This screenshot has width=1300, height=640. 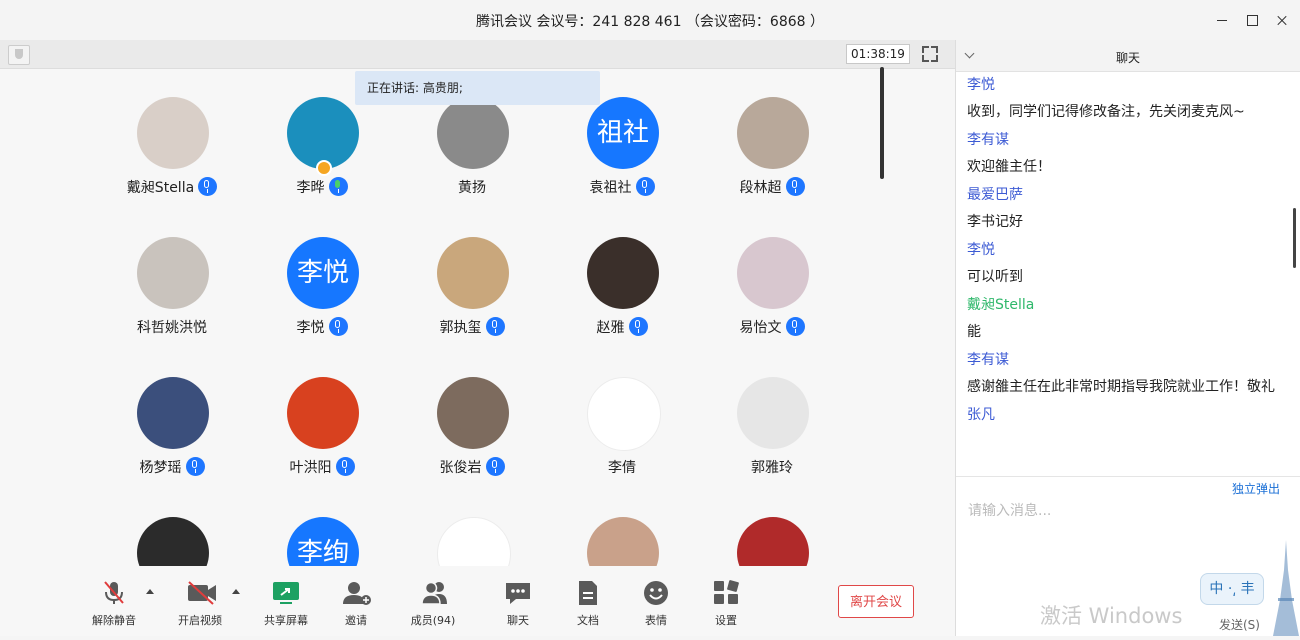 I want to click on settings-button: 设置, so click(x=726, y=604).